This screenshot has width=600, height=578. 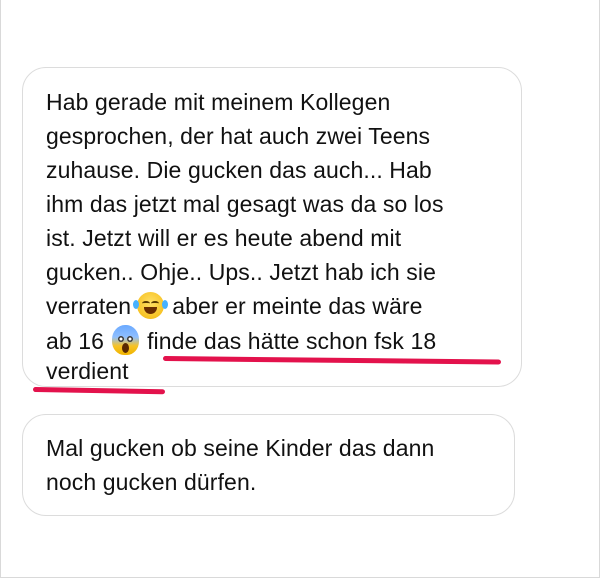 What do you see at coordinates (241, 272) in the screenshot?
I see `message-1-line-6: gucken.. Ohje.. Ups.. Jetzt hab ich sie` at bounding box center [241, 272].